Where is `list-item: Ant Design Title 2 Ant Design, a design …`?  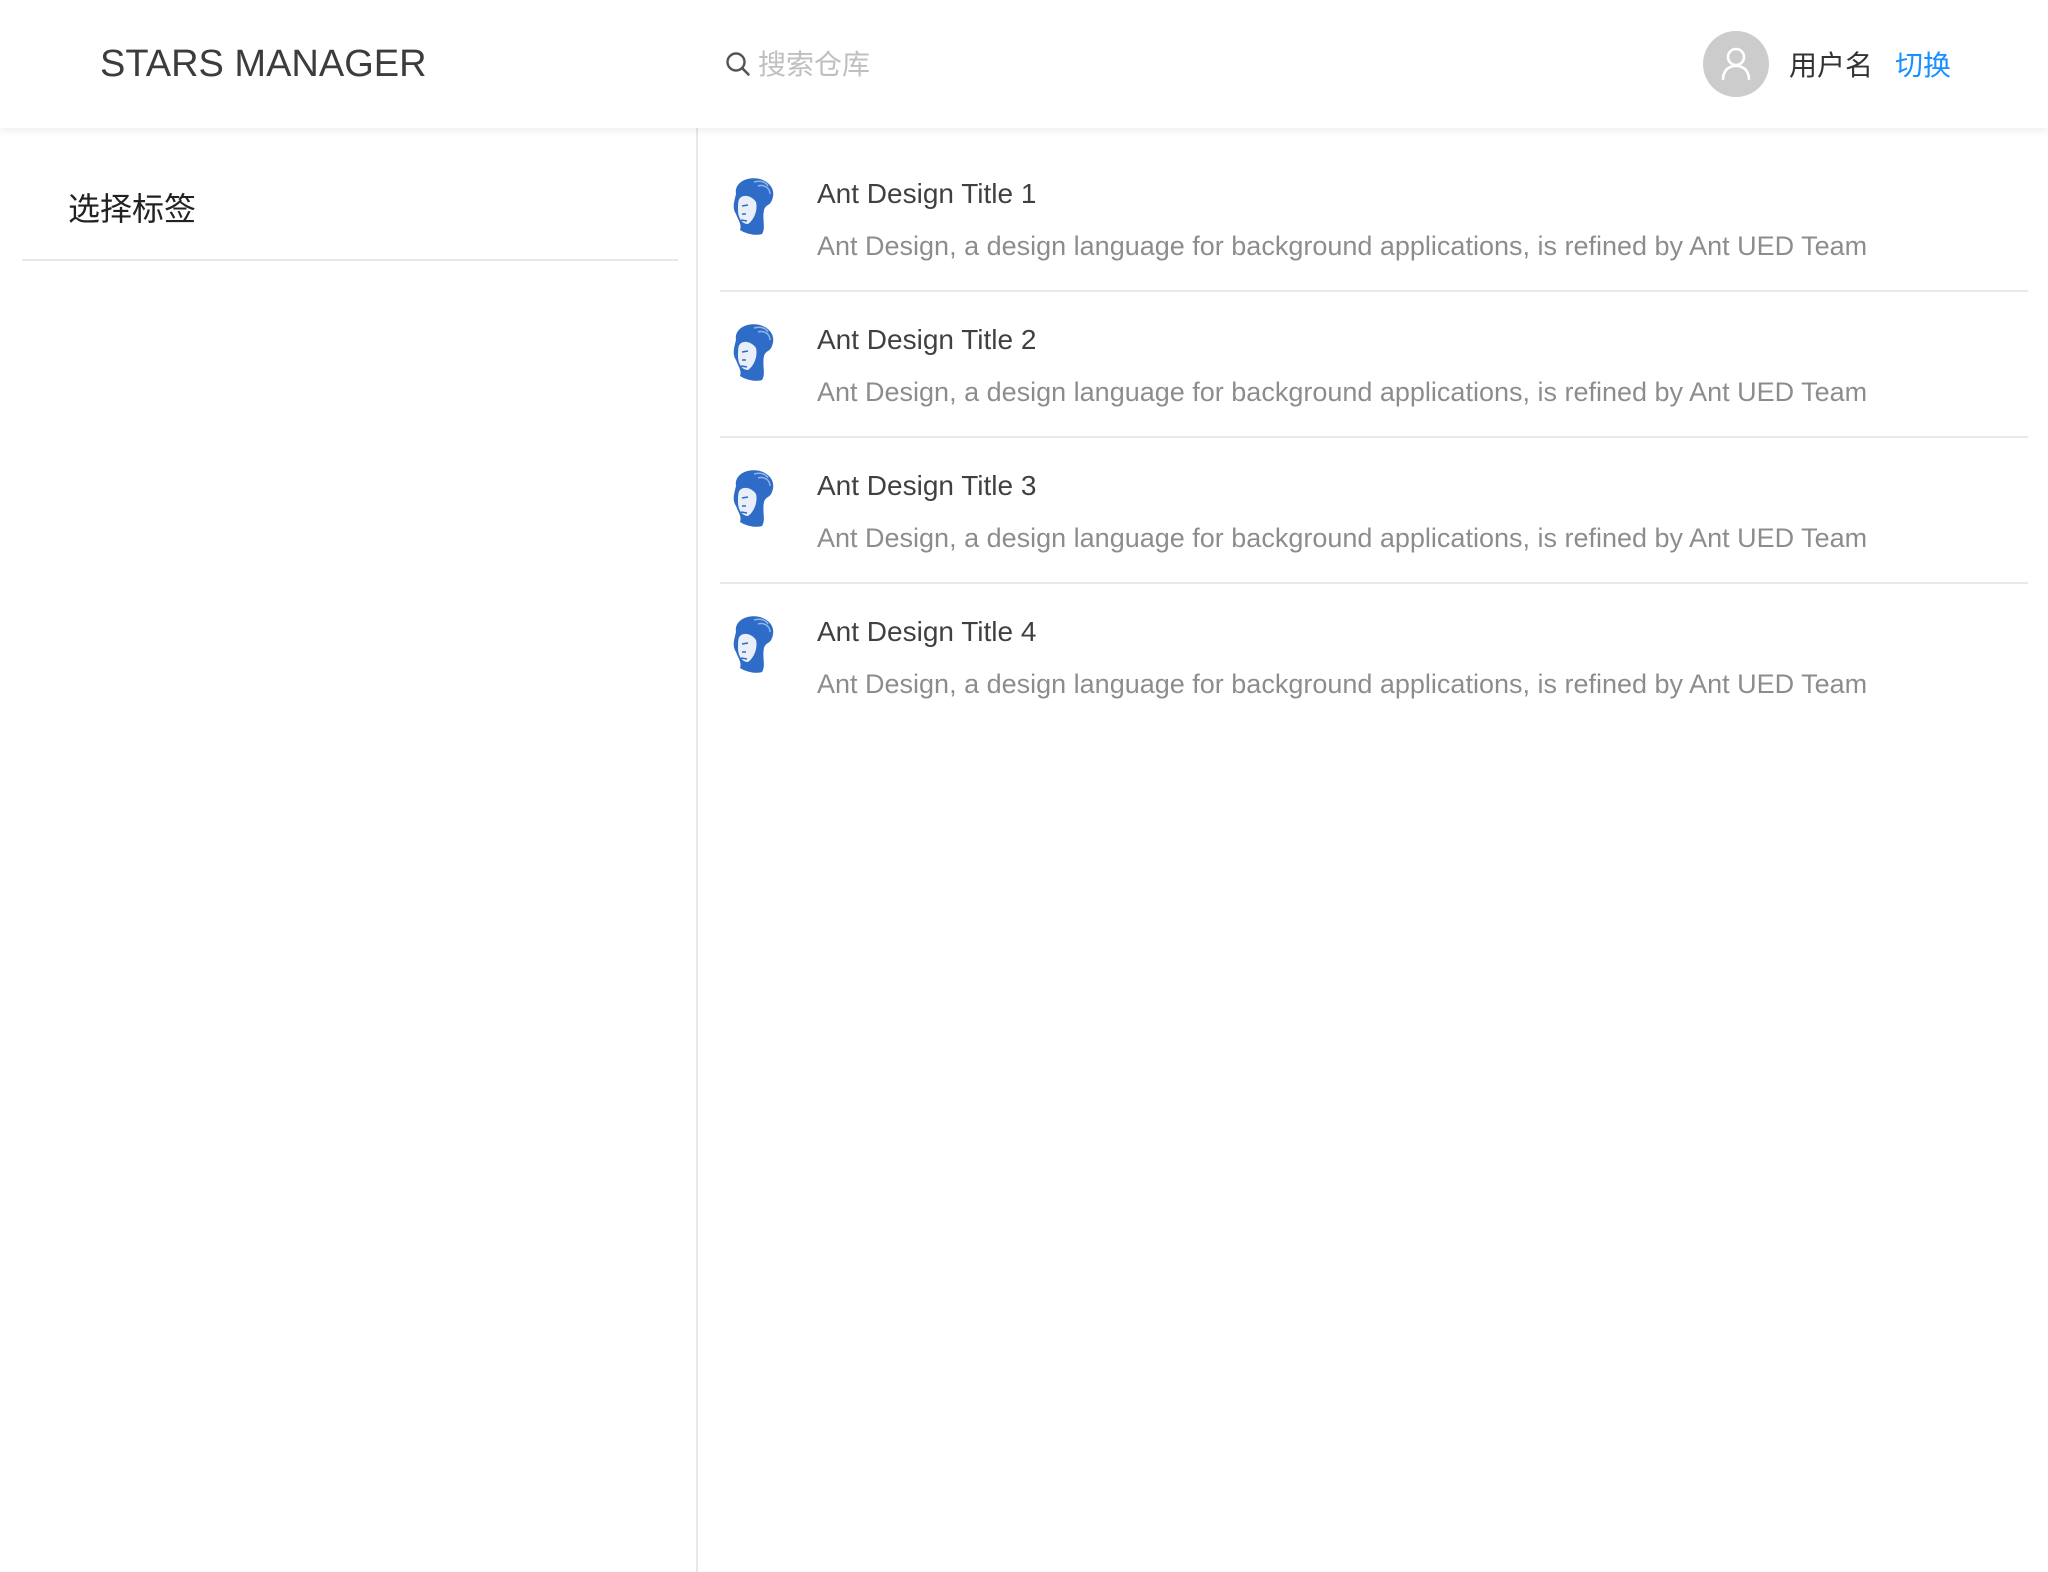 list-item: Ant Design Title 2 Ant Design, a design … is located at coordinates (1374, 365).